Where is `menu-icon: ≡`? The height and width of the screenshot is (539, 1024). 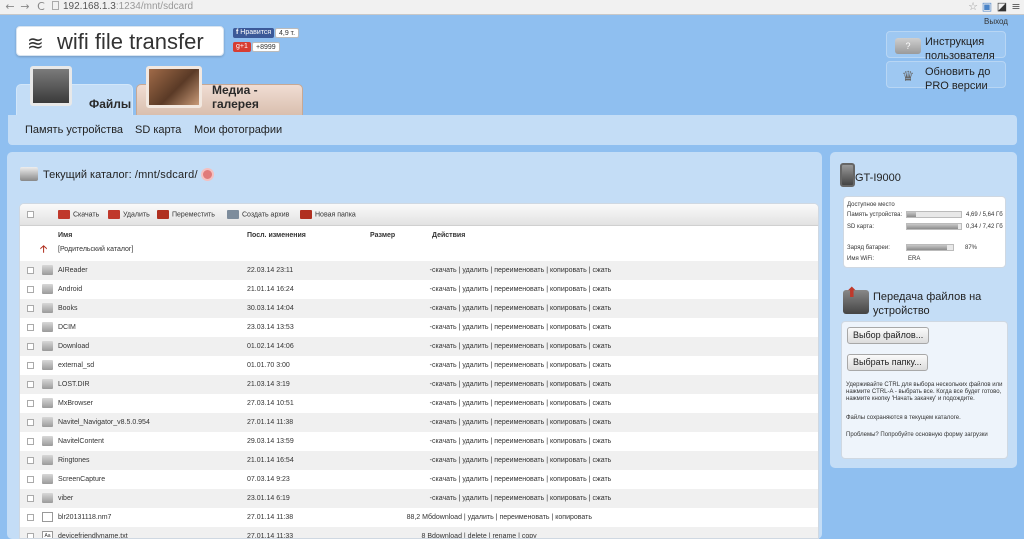 menu-icon: ≡ is located at coordinates (1016, 7).